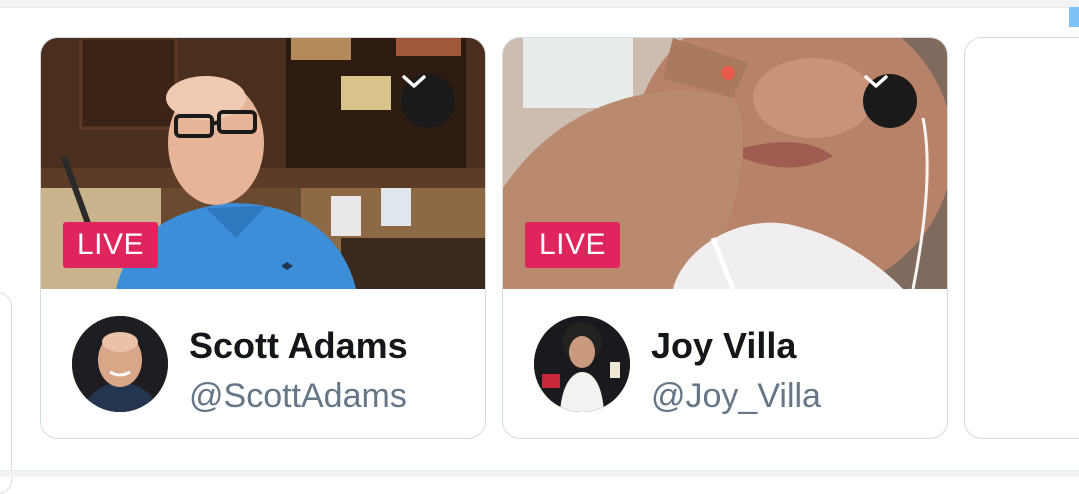  What do you see at coordinates (6, 393) in the screenshot?
I see `previous-card-edge` at bounding box center [6, 393].